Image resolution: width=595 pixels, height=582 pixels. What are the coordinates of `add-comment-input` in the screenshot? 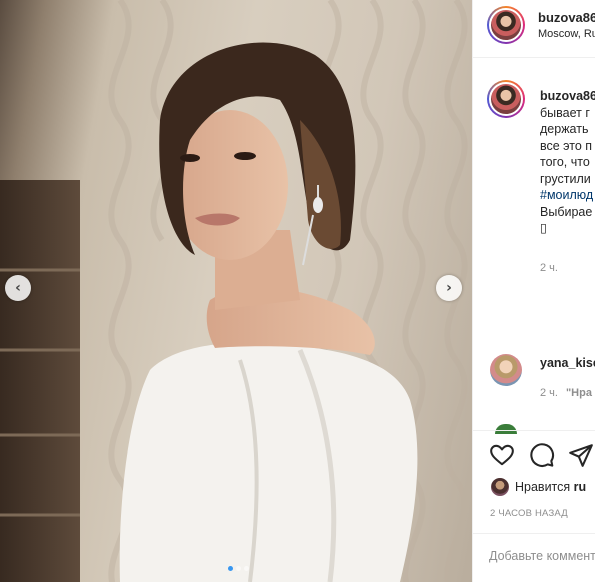 It's located at (542, 556).